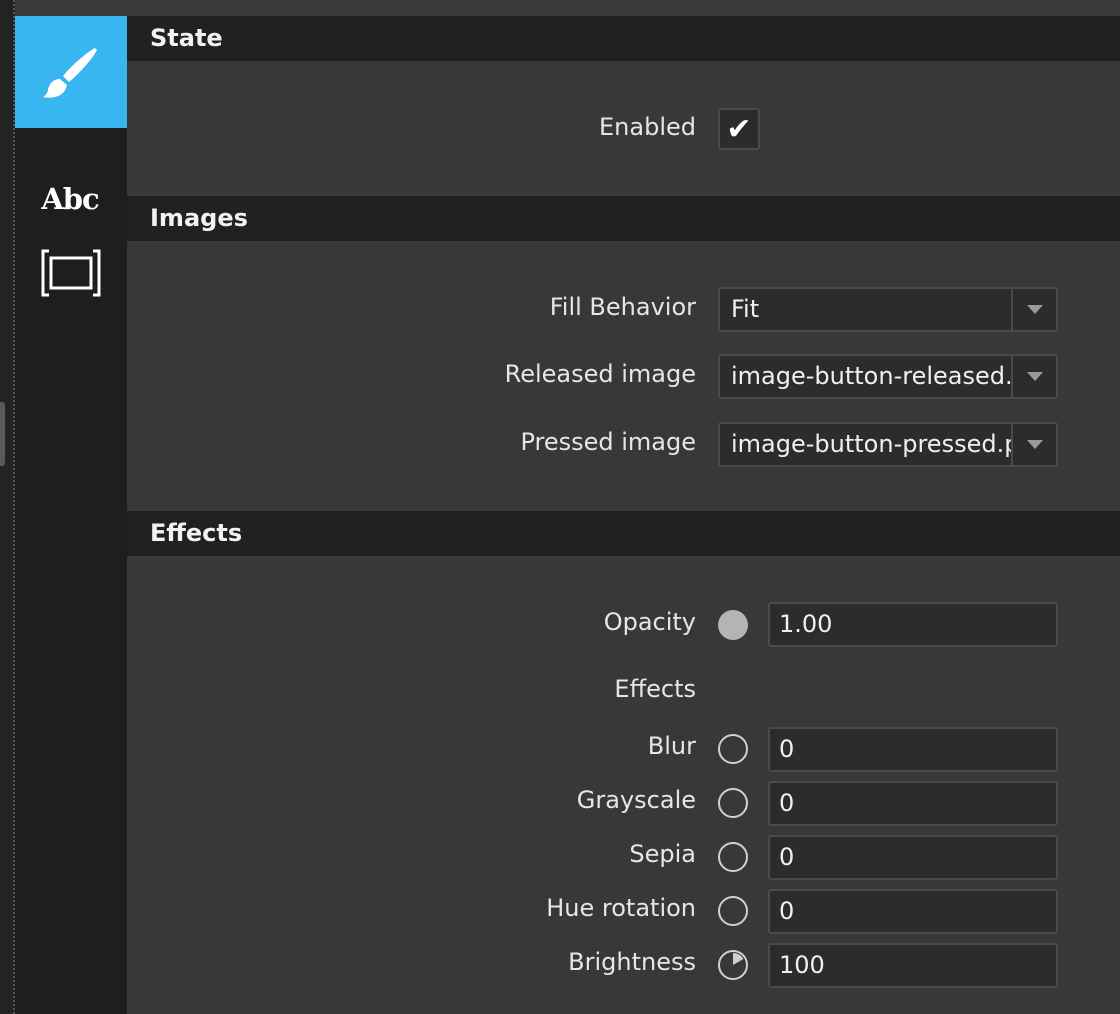 The width and height of the screenshot is (1120, 1014). I want to click on sepia-input: 0, so click(913, 857).